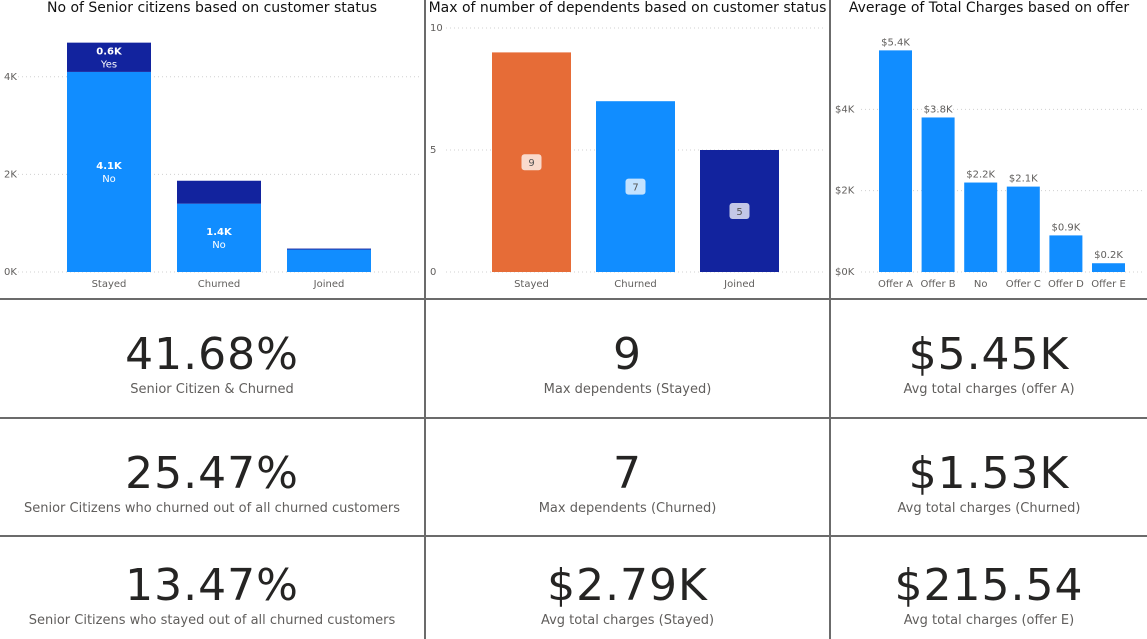  What do you see at coordinates (627, 389) in the screenshot?
I see `kpi-label: Max dependents (Stayed)` at bounding box center [627, 389].